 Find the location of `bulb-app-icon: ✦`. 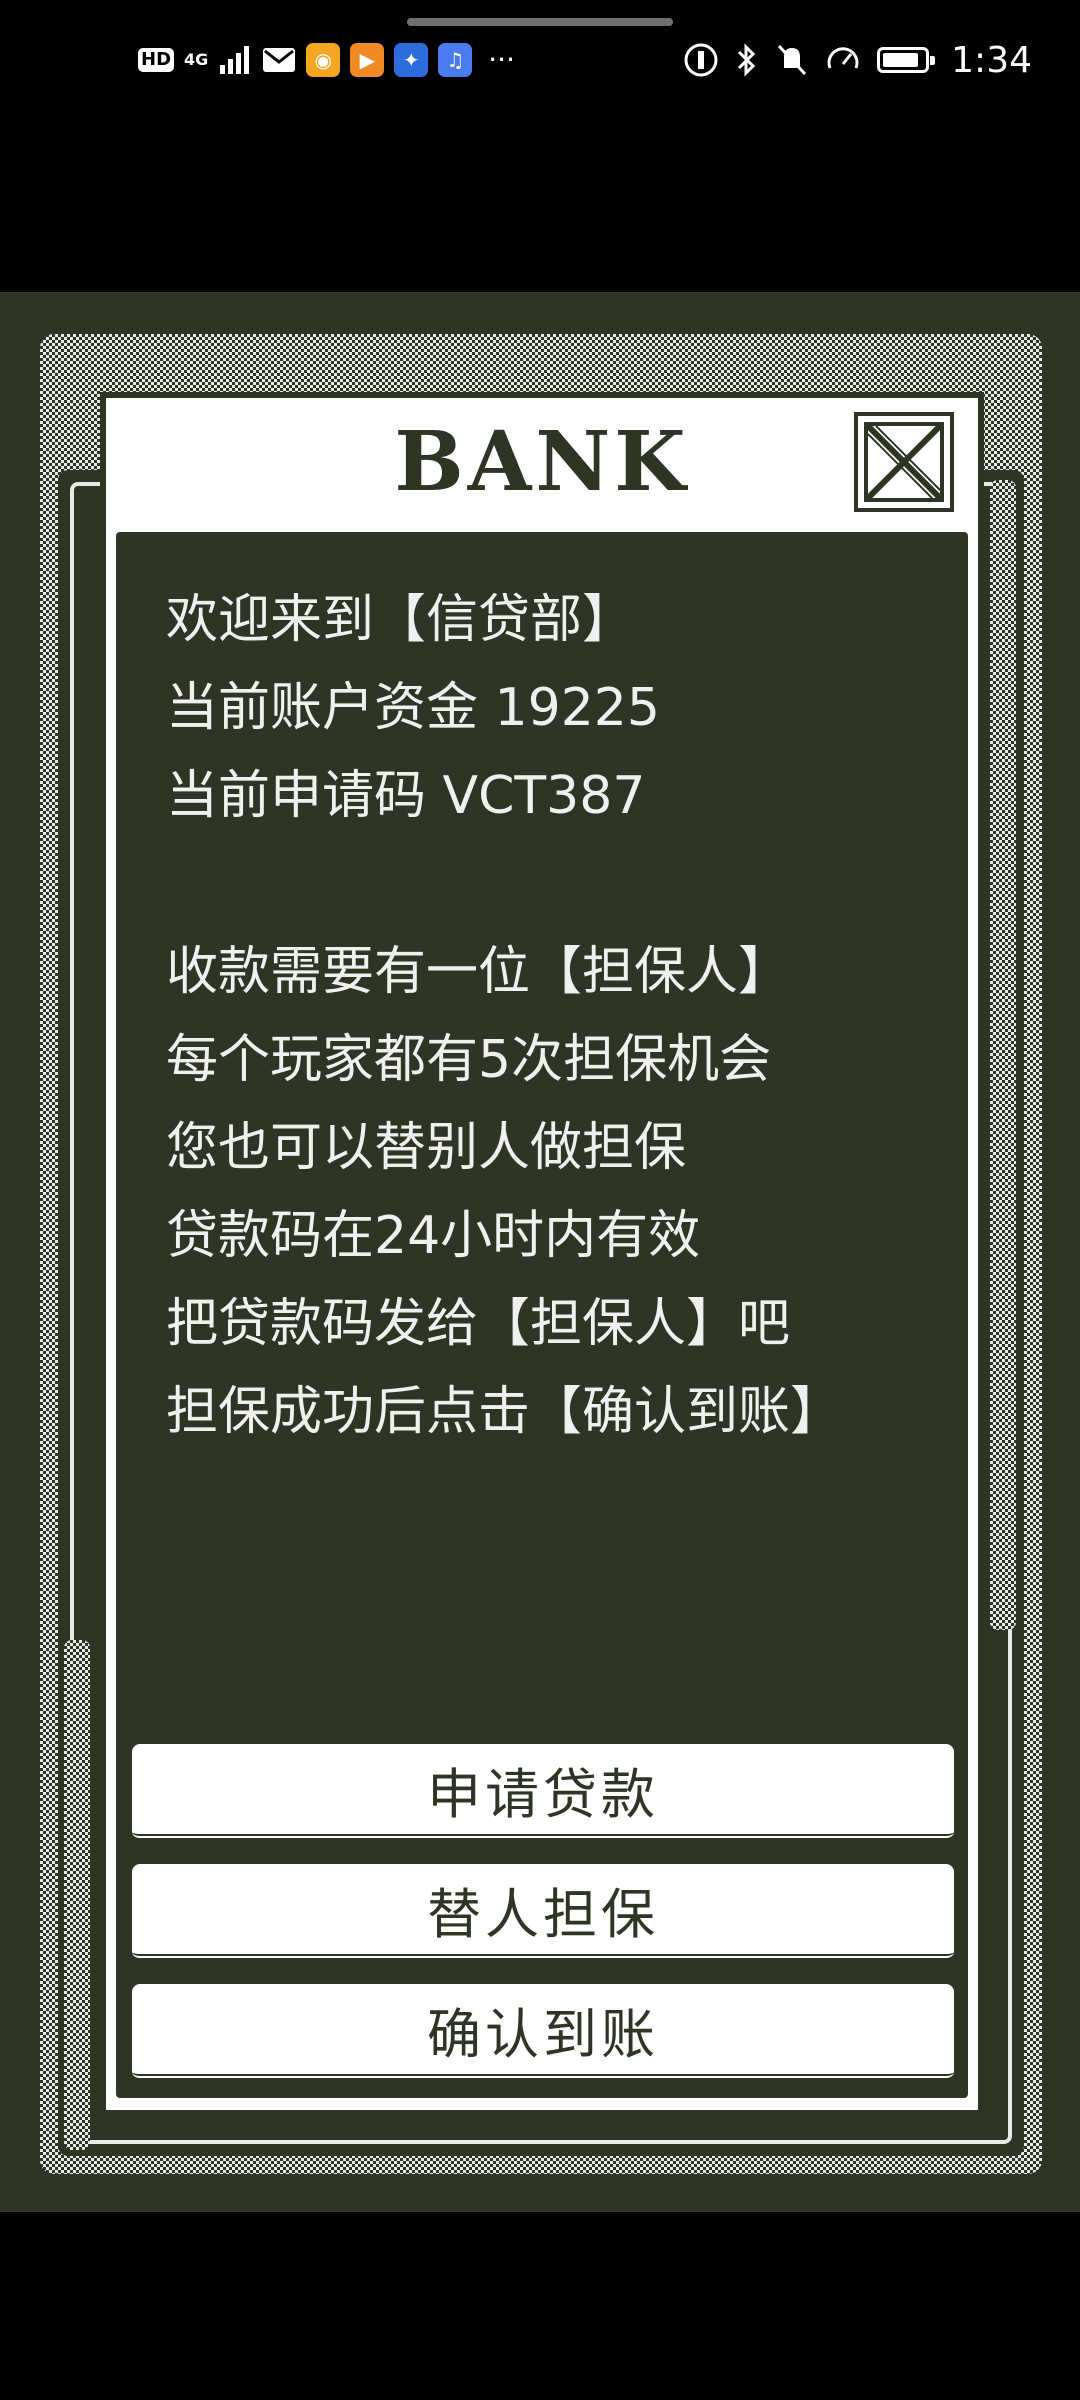

bulb-app-icon: ✦ is located at coordinates (411, 60).